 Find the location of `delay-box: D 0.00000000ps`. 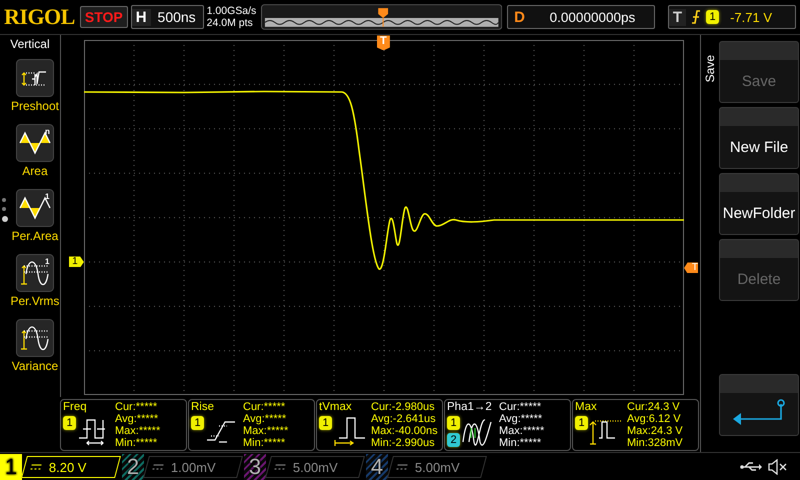

delay-box: D 0.00000000ps is located at coordinates (581, 17).